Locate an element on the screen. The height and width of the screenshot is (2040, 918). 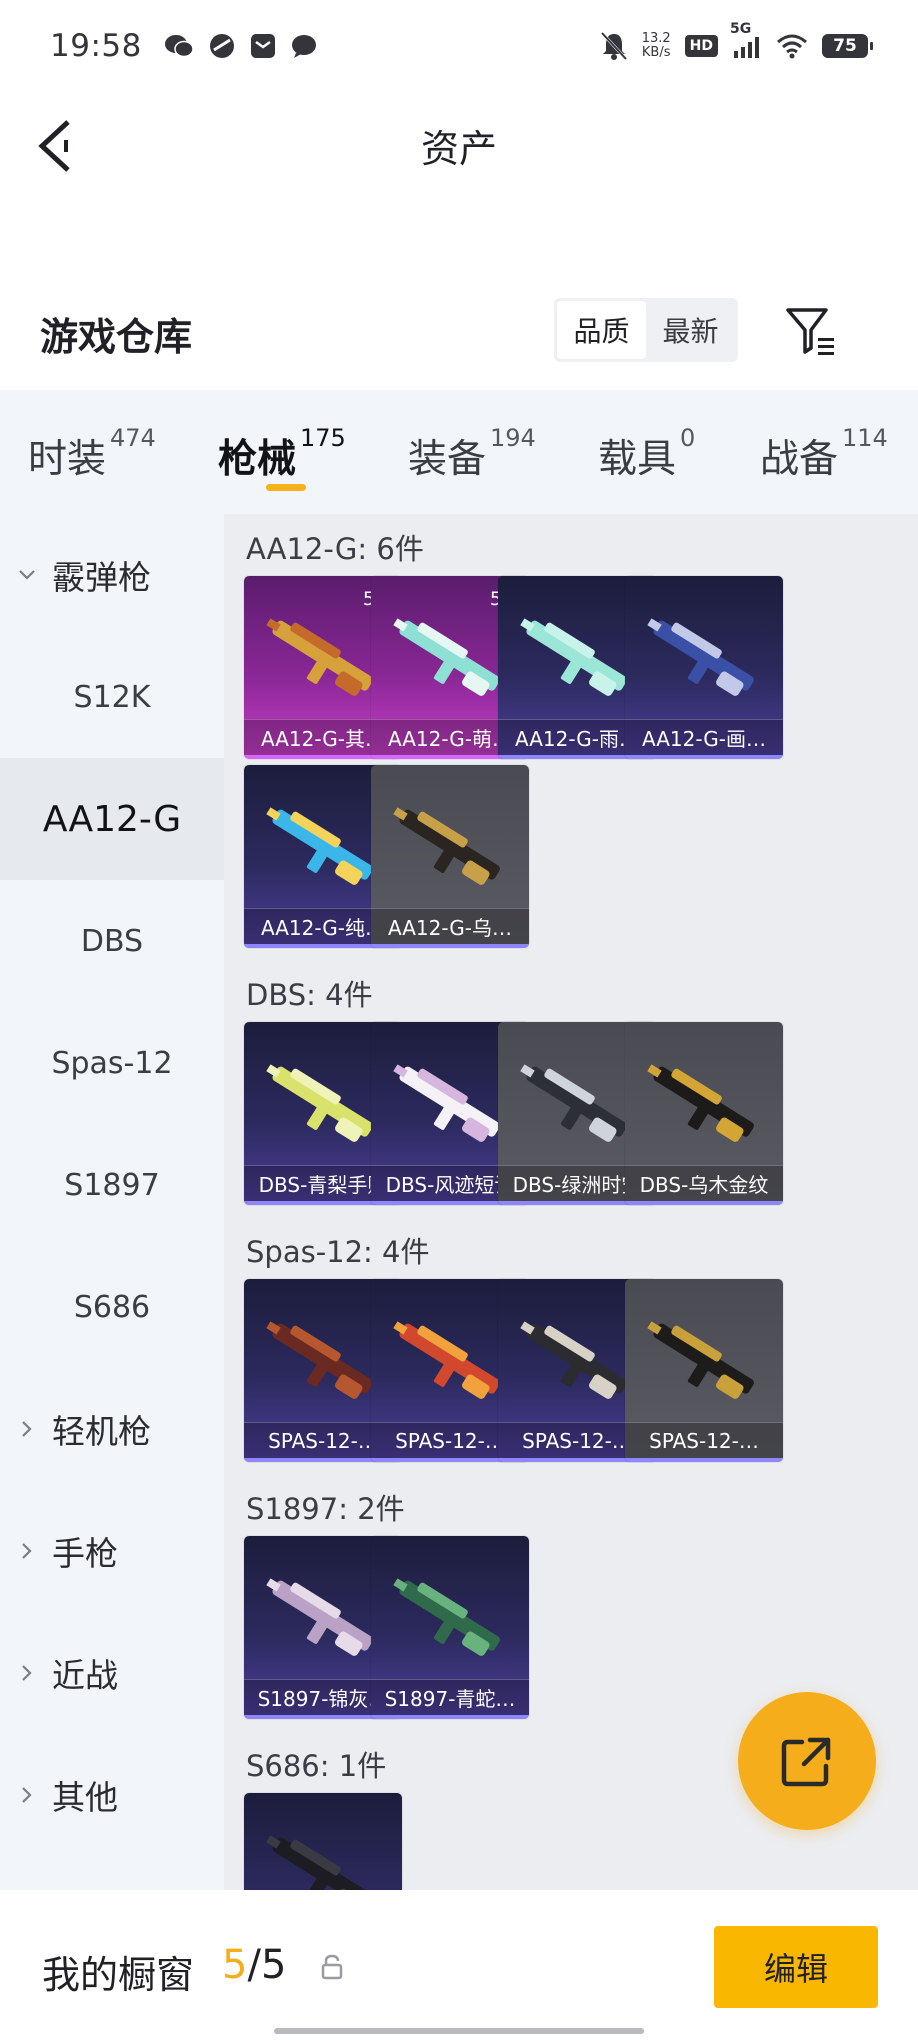
sidebar-item-label: Spas-12 is located at coordinates (112, 1063).